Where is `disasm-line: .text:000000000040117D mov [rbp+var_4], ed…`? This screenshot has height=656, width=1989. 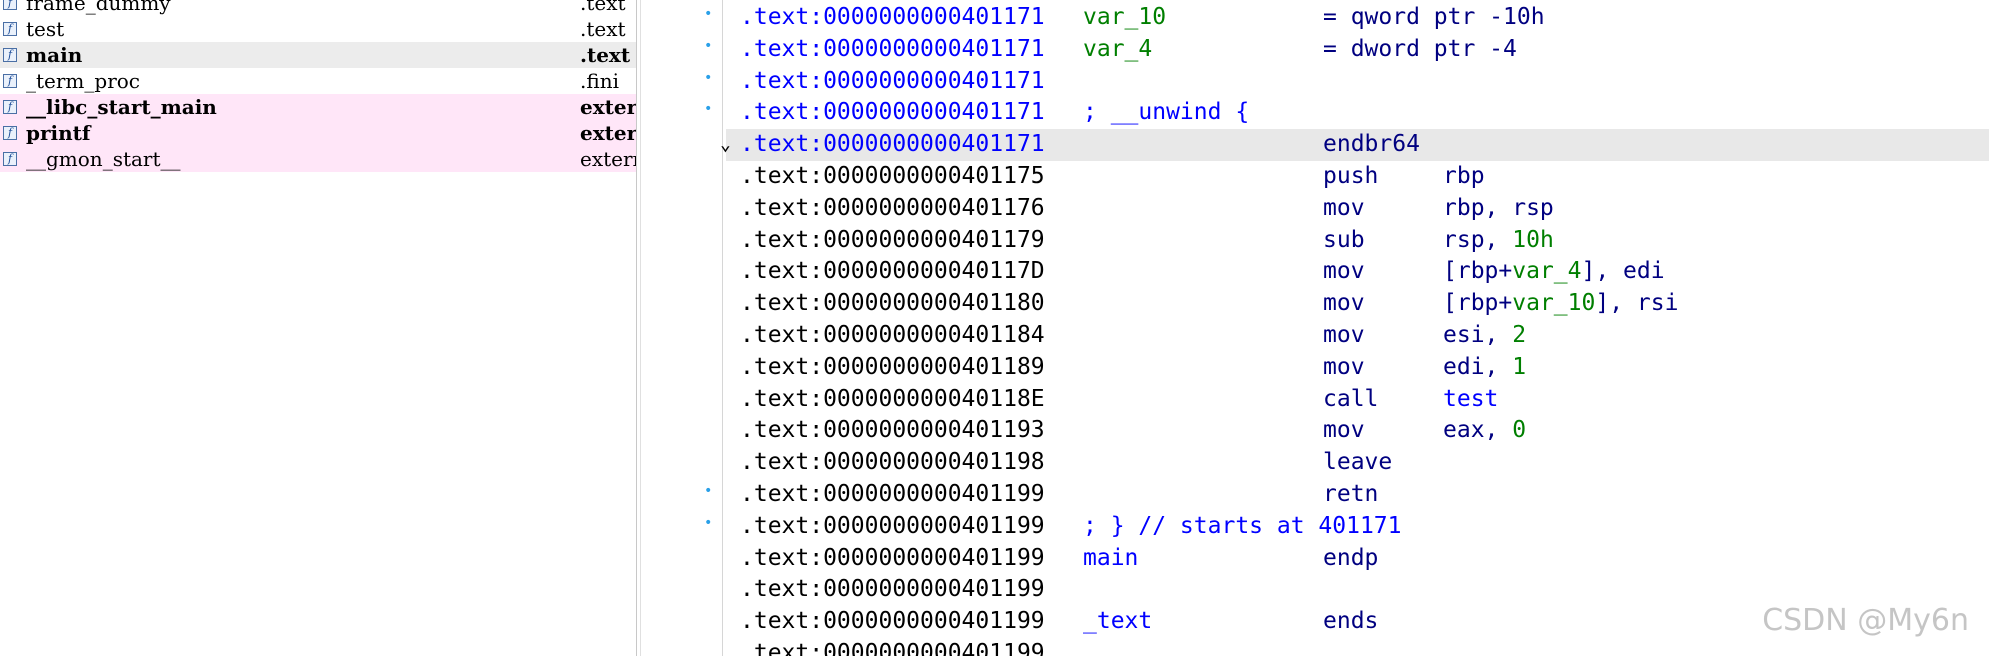
disasm-line: .text:000000000040117D mov [rbp+var_4], ed… is located at coordinates (1314, 272).